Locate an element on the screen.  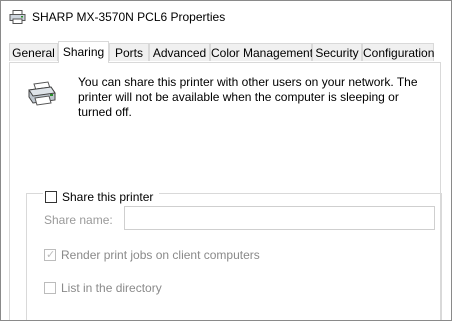
share-name-input is located at coordinates (279, 218).